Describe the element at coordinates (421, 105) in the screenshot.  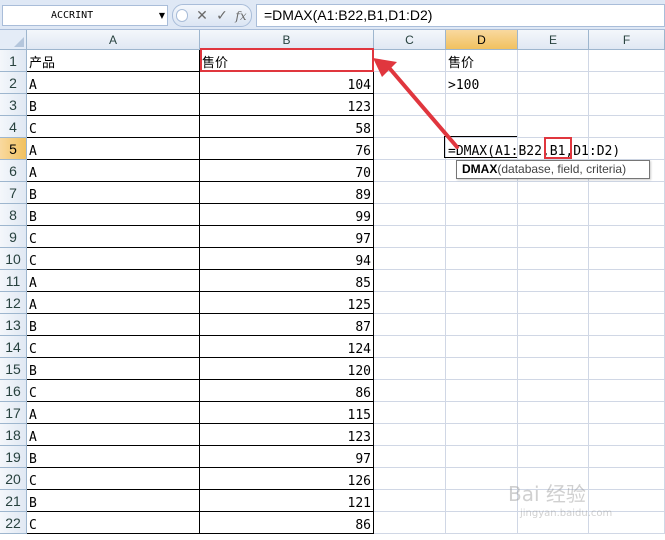
I see `arrow-line` at that location.